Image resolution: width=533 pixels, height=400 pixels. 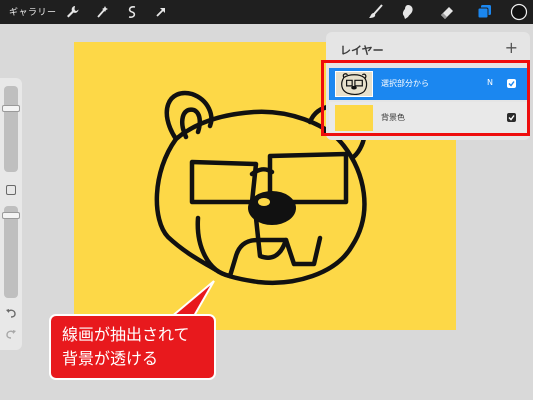 What do you see at coordinates (11, 190) in the screenshot?
I see `modify-button` at bounding box center [11, 190].